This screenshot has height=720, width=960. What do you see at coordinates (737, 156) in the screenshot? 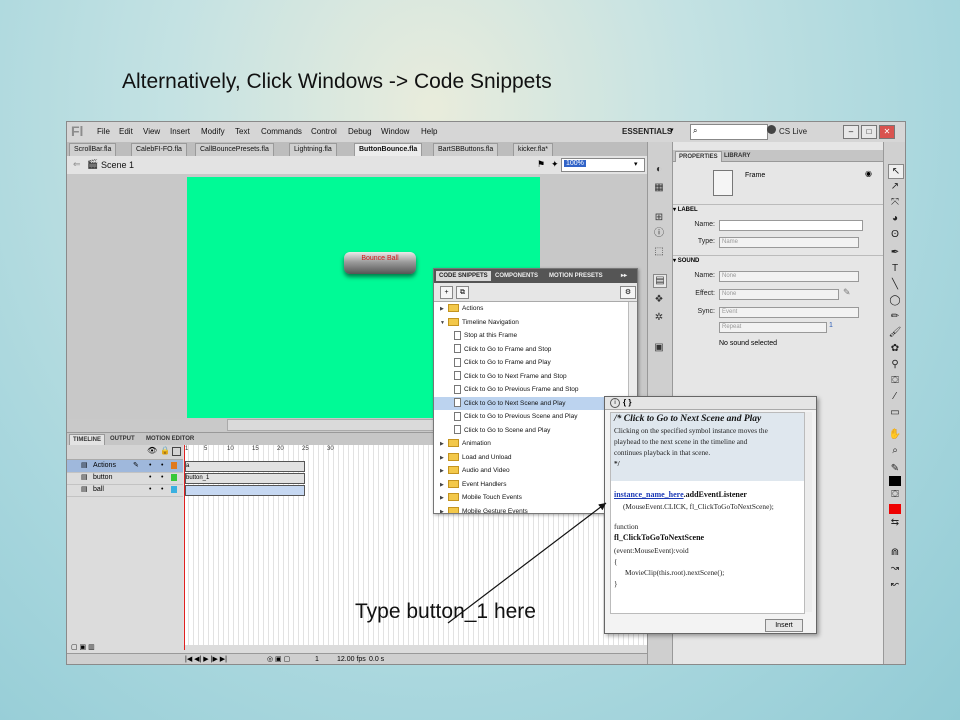
I see `tab-library: LIBRARY` at bounding box center [737, 156].